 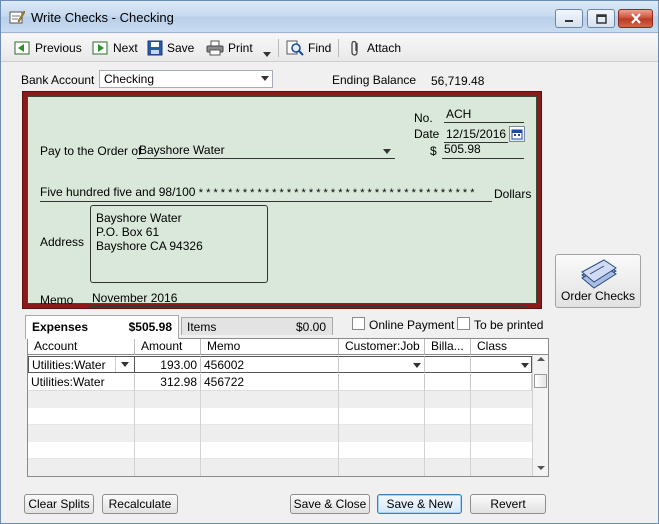 What do you see at coordinates (102, 327) in the screenshot?
I see `tab-expenses: Expenses $505.98` at bounding box center [102, 327].